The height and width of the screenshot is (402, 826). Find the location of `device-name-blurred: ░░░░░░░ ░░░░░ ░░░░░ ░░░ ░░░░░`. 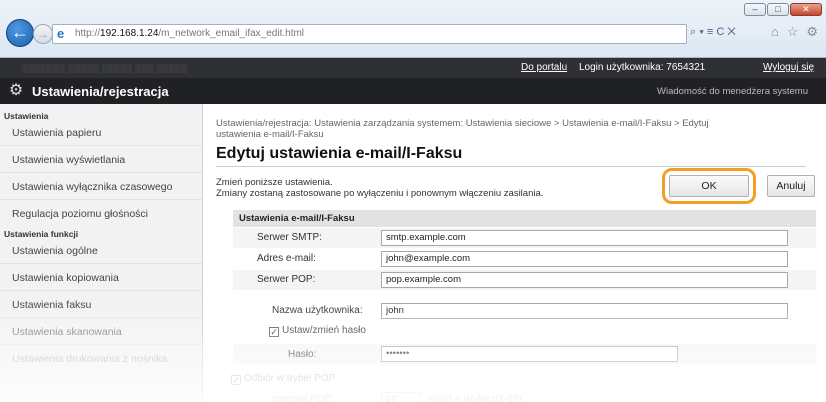

device-name-blurred: ░░░░░░░ ░░░░░ ░░░░░ ░░░ ░░░░░ is located at coordinates (105, 68).